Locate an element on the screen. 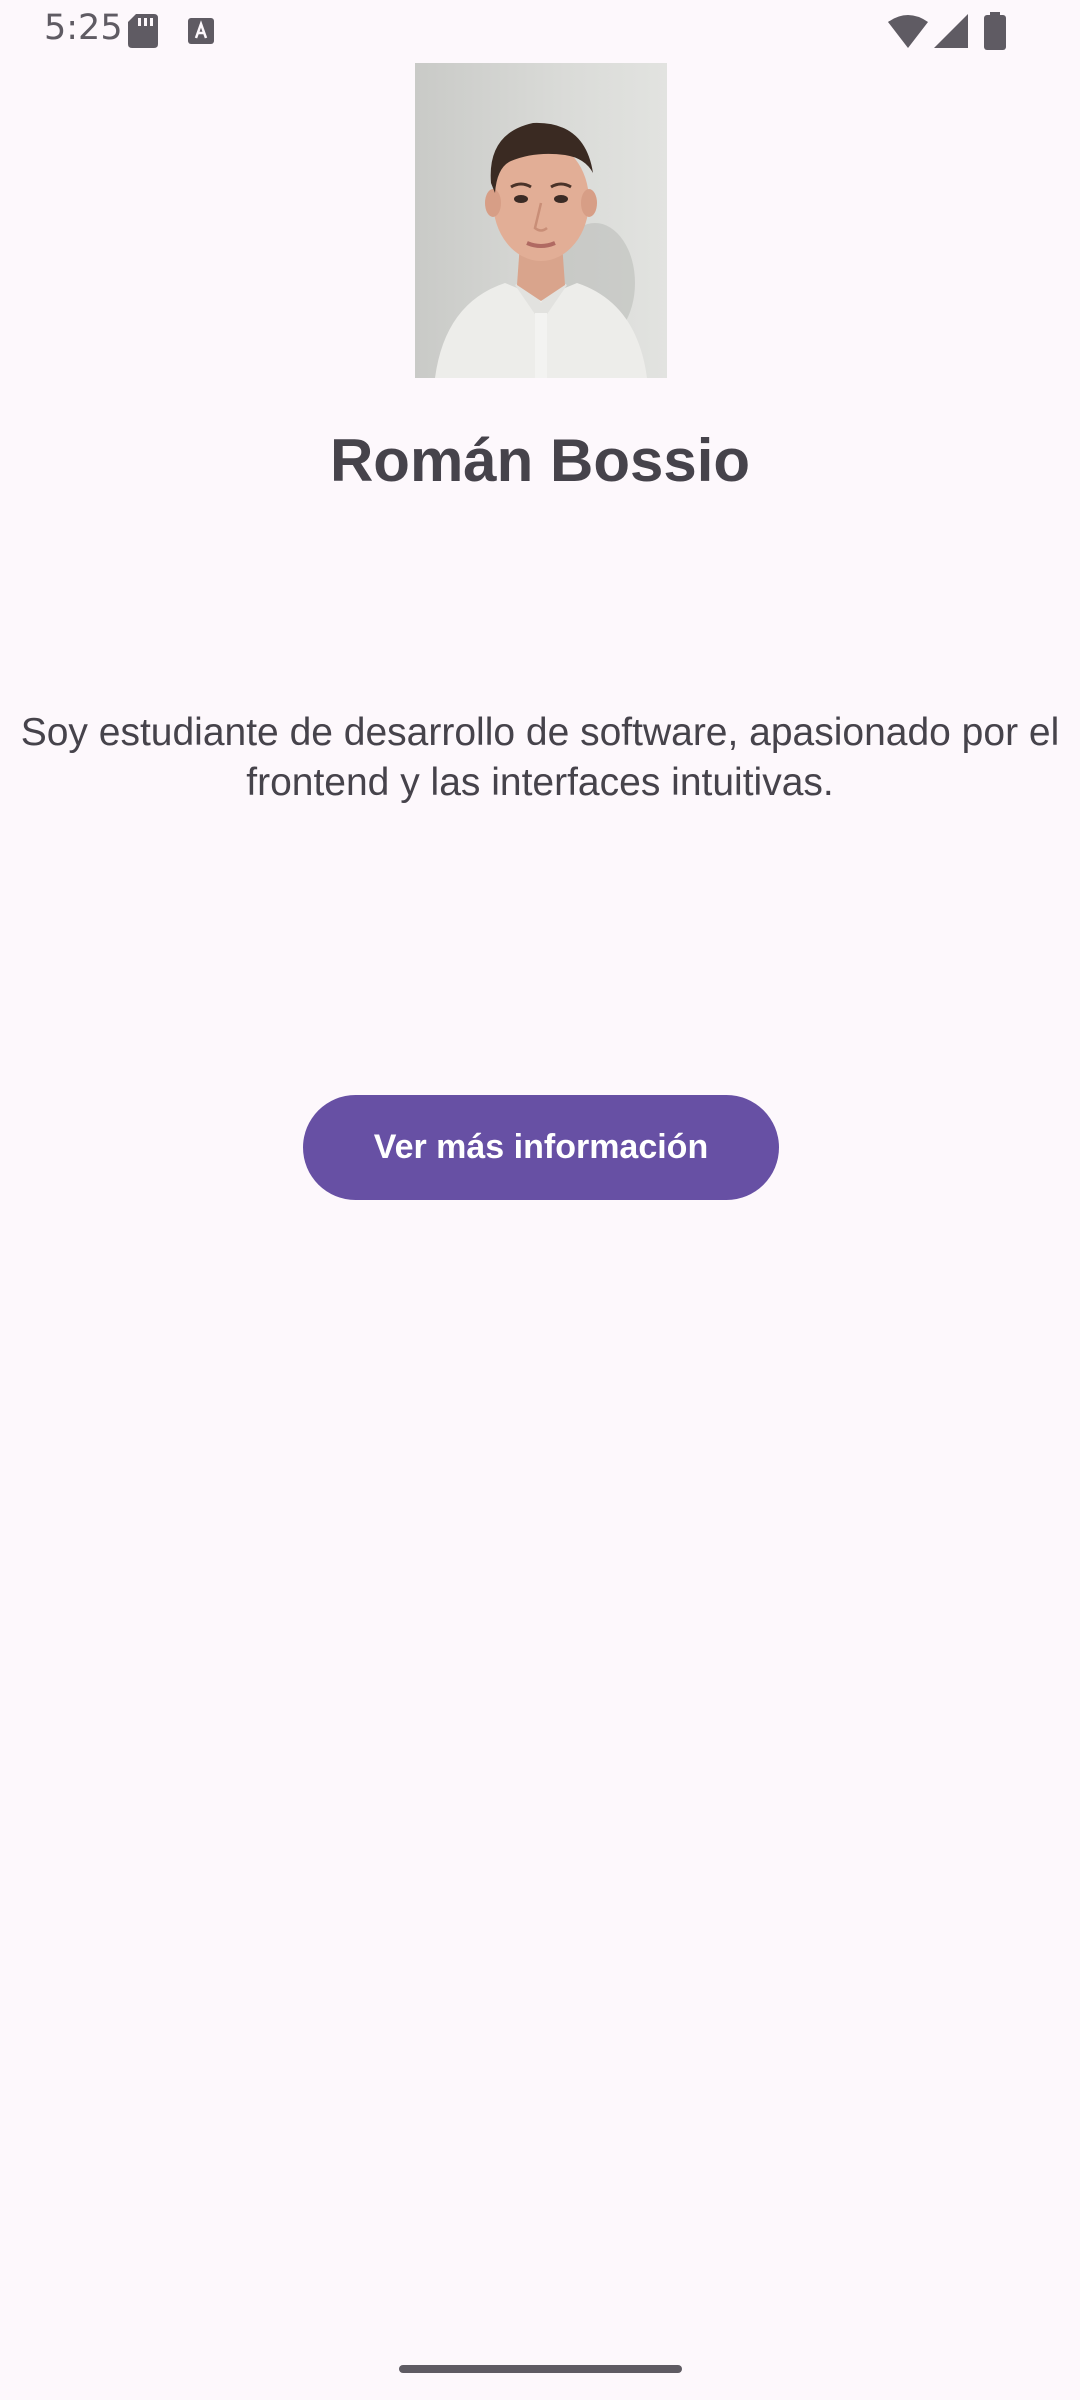 The width and height of the screenshot is (1080, 2400). gesture-navigation-handle is located at coordinates (540, 2369).